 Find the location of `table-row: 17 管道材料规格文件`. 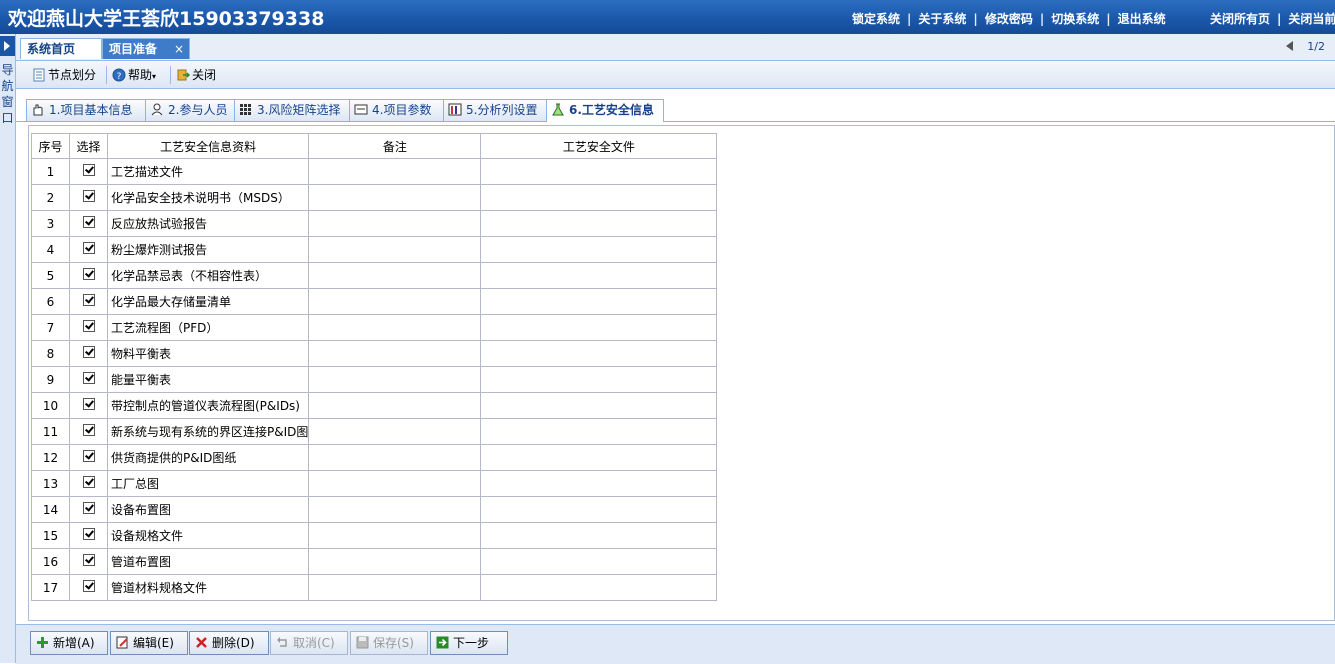

table-row: 17 管道材料规格文件 is located at coordinates (374, 587).